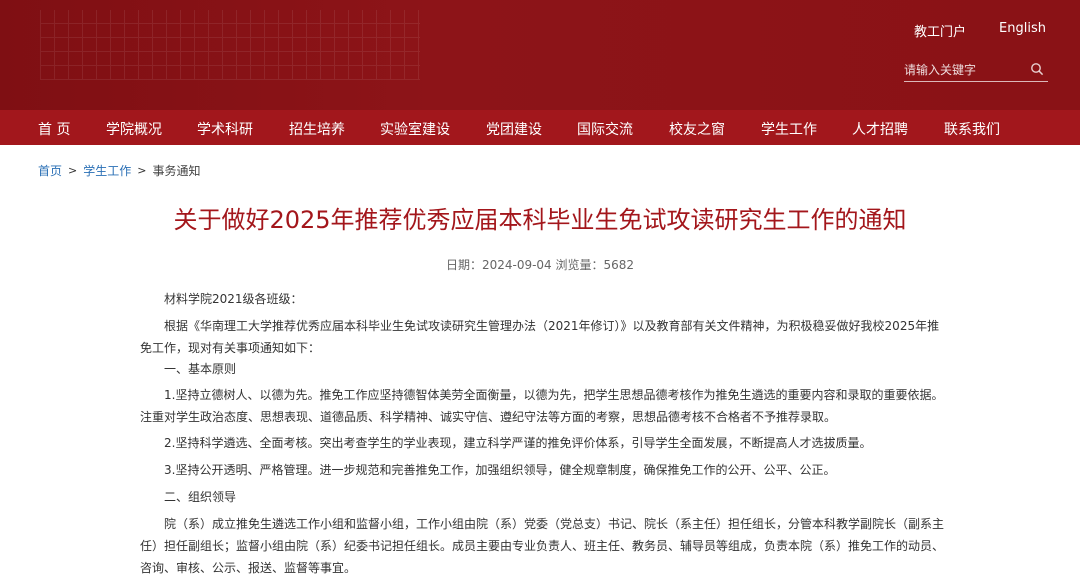 Image resolution: width=1080 pixels, height=578 pixels. Describe the element at coordinates (107, 170) in the screenshot. I see `breadcrumb-section: 学生工作` at that location.